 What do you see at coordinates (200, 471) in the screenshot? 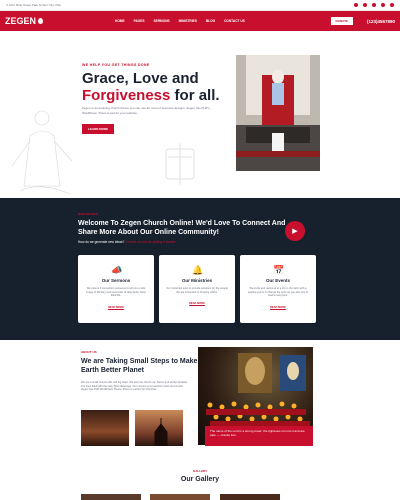
I see `gallery-kicker: GALLERY` at bounding box center [200, 471].